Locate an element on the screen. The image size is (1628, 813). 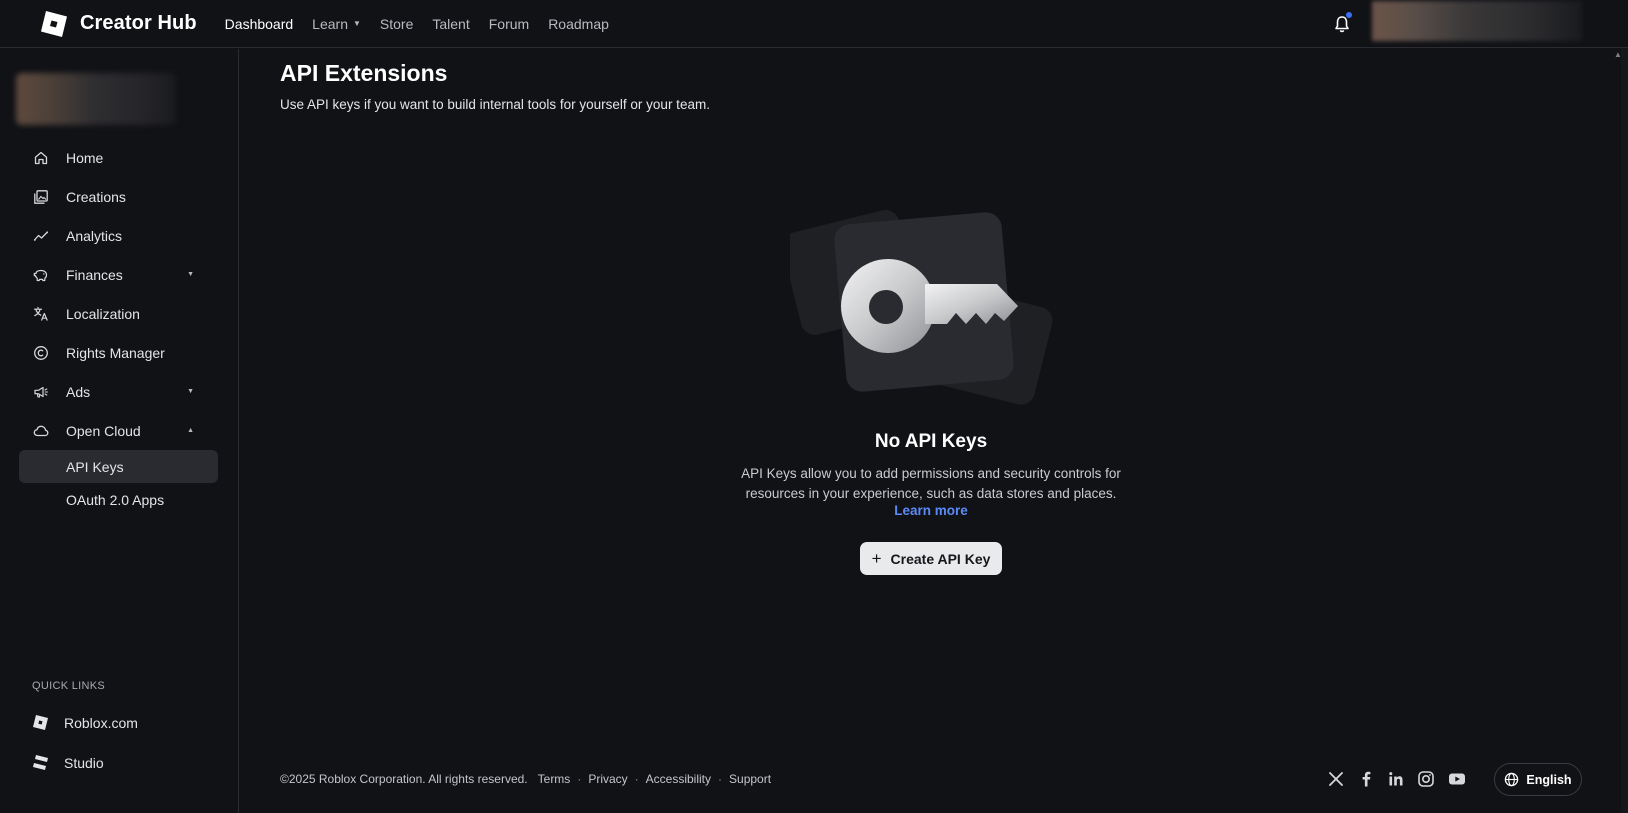
sidebar-item-label: Finances is located at coordinates (94, 274).